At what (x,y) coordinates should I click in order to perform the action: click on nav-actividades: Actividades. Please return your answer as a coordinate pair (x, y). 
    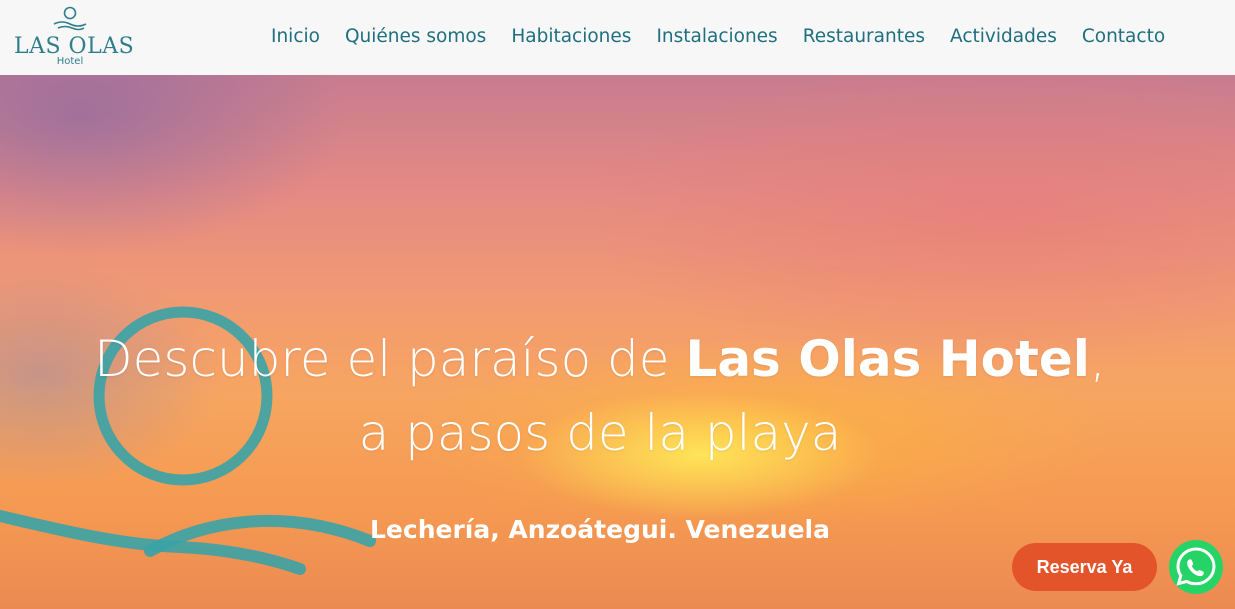
    Looking at the image, I should click on (1003, 36).